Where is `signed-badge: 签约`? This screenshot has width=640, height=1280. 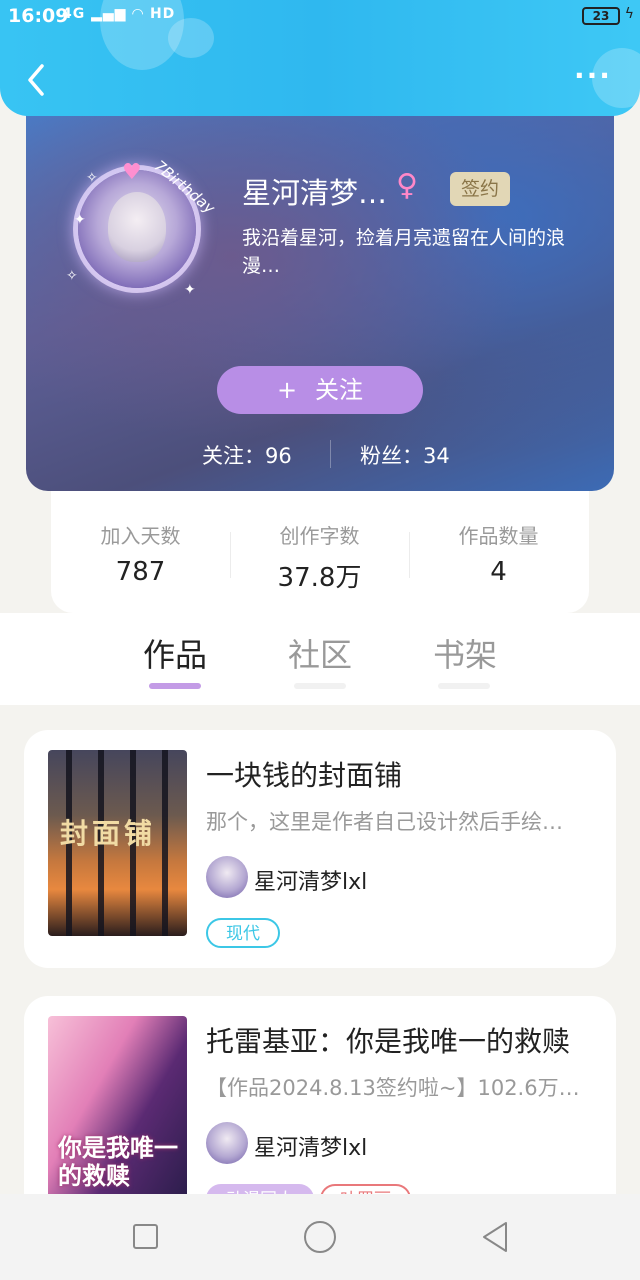 signed-badge: 签约 is located at coordinates (480, 189).